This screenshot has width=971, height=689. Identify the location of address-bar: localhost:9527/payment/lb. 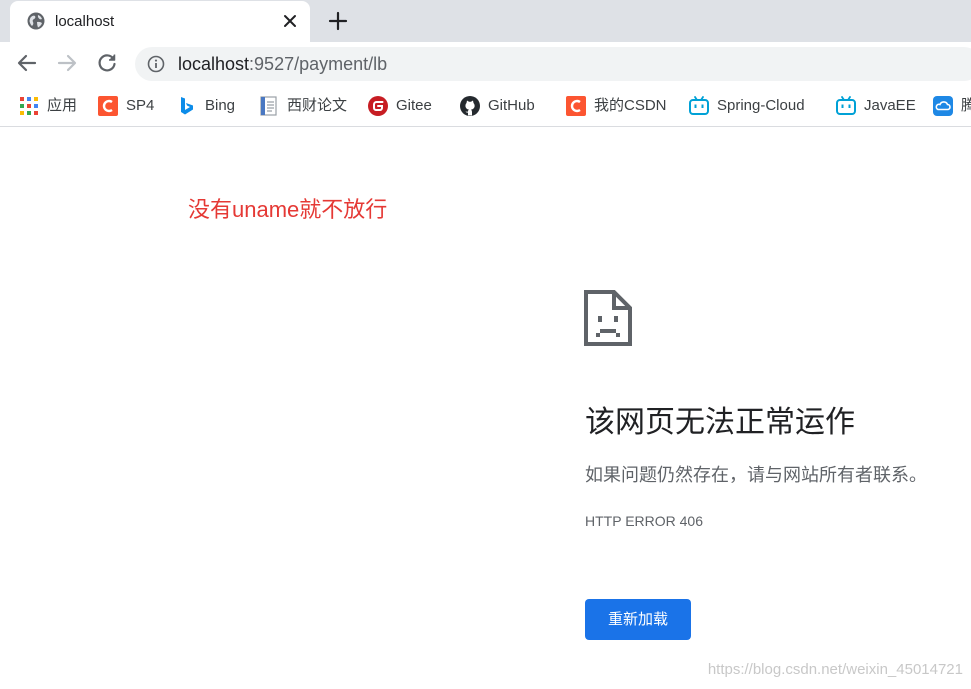
(553, 64).